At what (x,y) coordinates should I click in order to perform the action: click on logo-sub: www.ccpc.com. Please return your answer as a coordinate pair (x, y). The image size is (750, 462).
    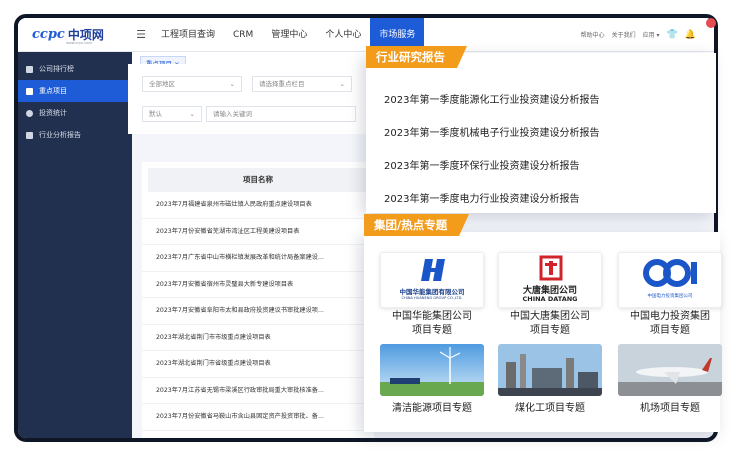
    Looking at the image, I should click on (79, 43).